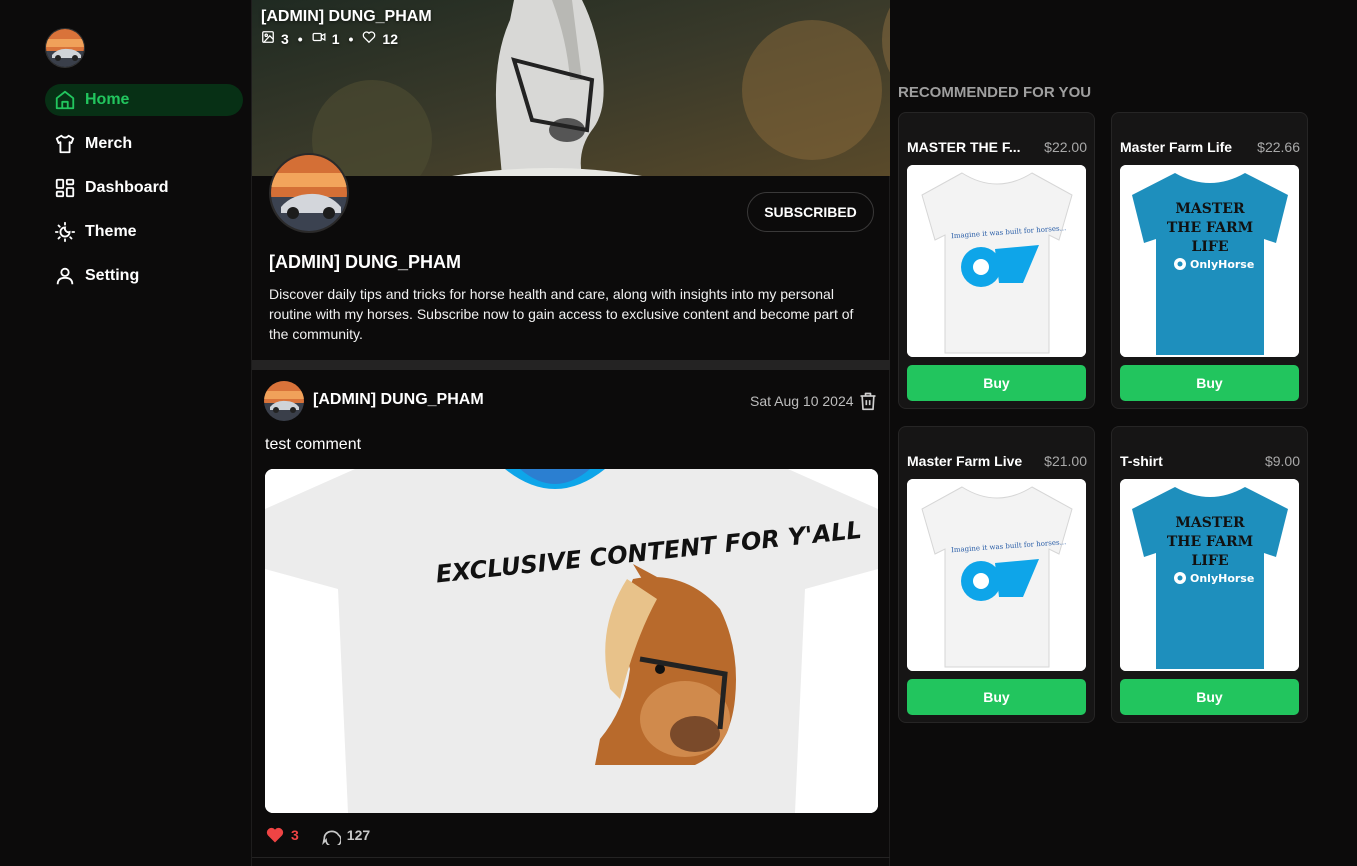  I want to click on heart-icon, so click(275, 835).